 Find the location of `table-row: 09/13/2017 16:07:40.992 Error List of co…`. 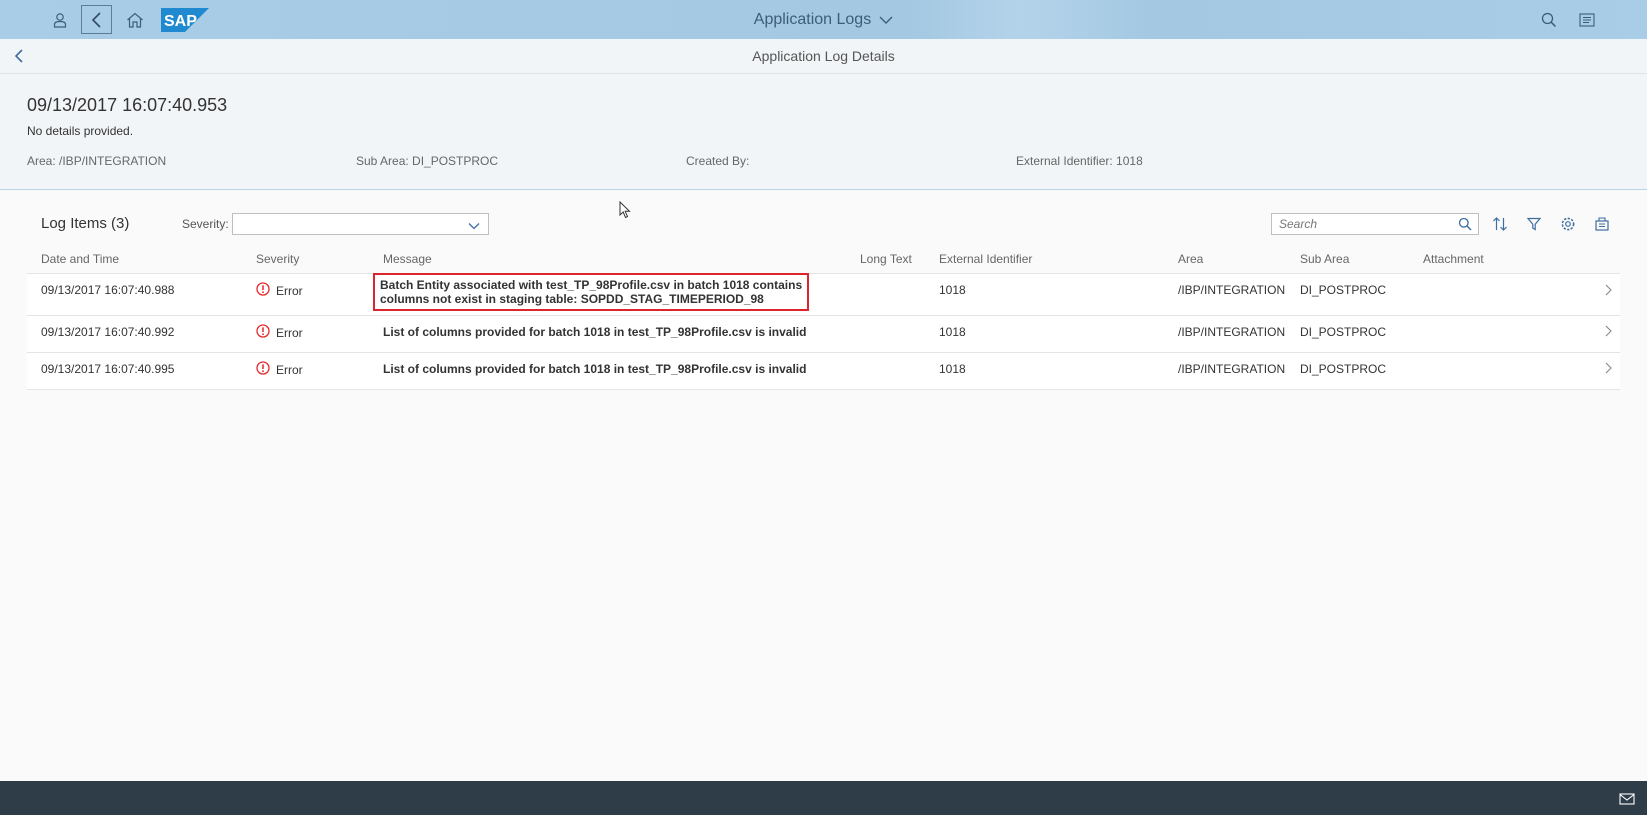

table-row: 09/13/2017 16:07:40.992 Error List of co… is located at coordinates (823, 334).